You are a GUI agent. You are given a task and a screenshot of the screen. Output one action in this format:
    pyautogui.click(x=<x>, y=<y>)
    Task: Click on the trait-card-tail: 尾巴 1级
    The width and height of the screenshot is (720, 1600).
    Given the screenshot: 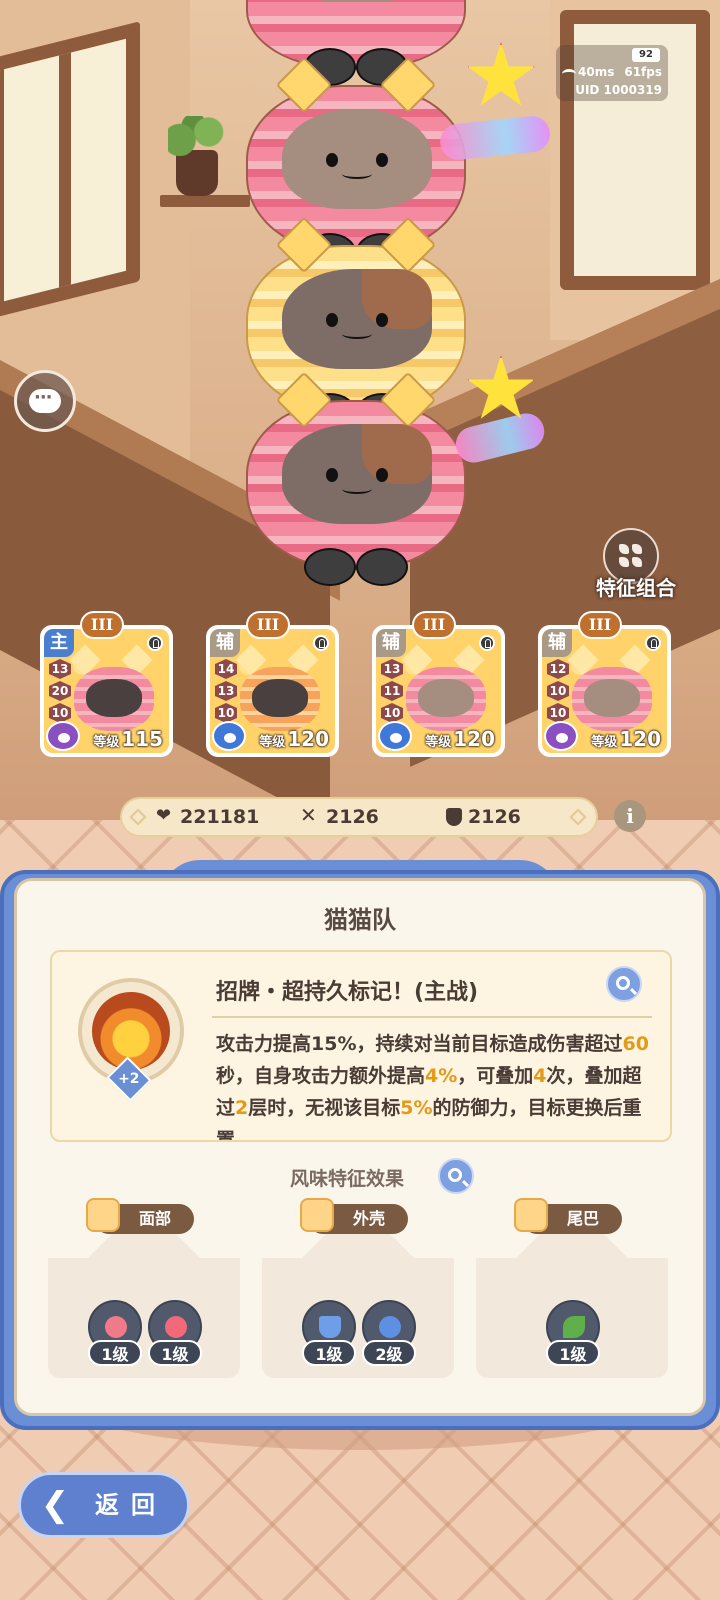 What is the action you would take?
    pyautogui.click(x=572, y=1288)
    